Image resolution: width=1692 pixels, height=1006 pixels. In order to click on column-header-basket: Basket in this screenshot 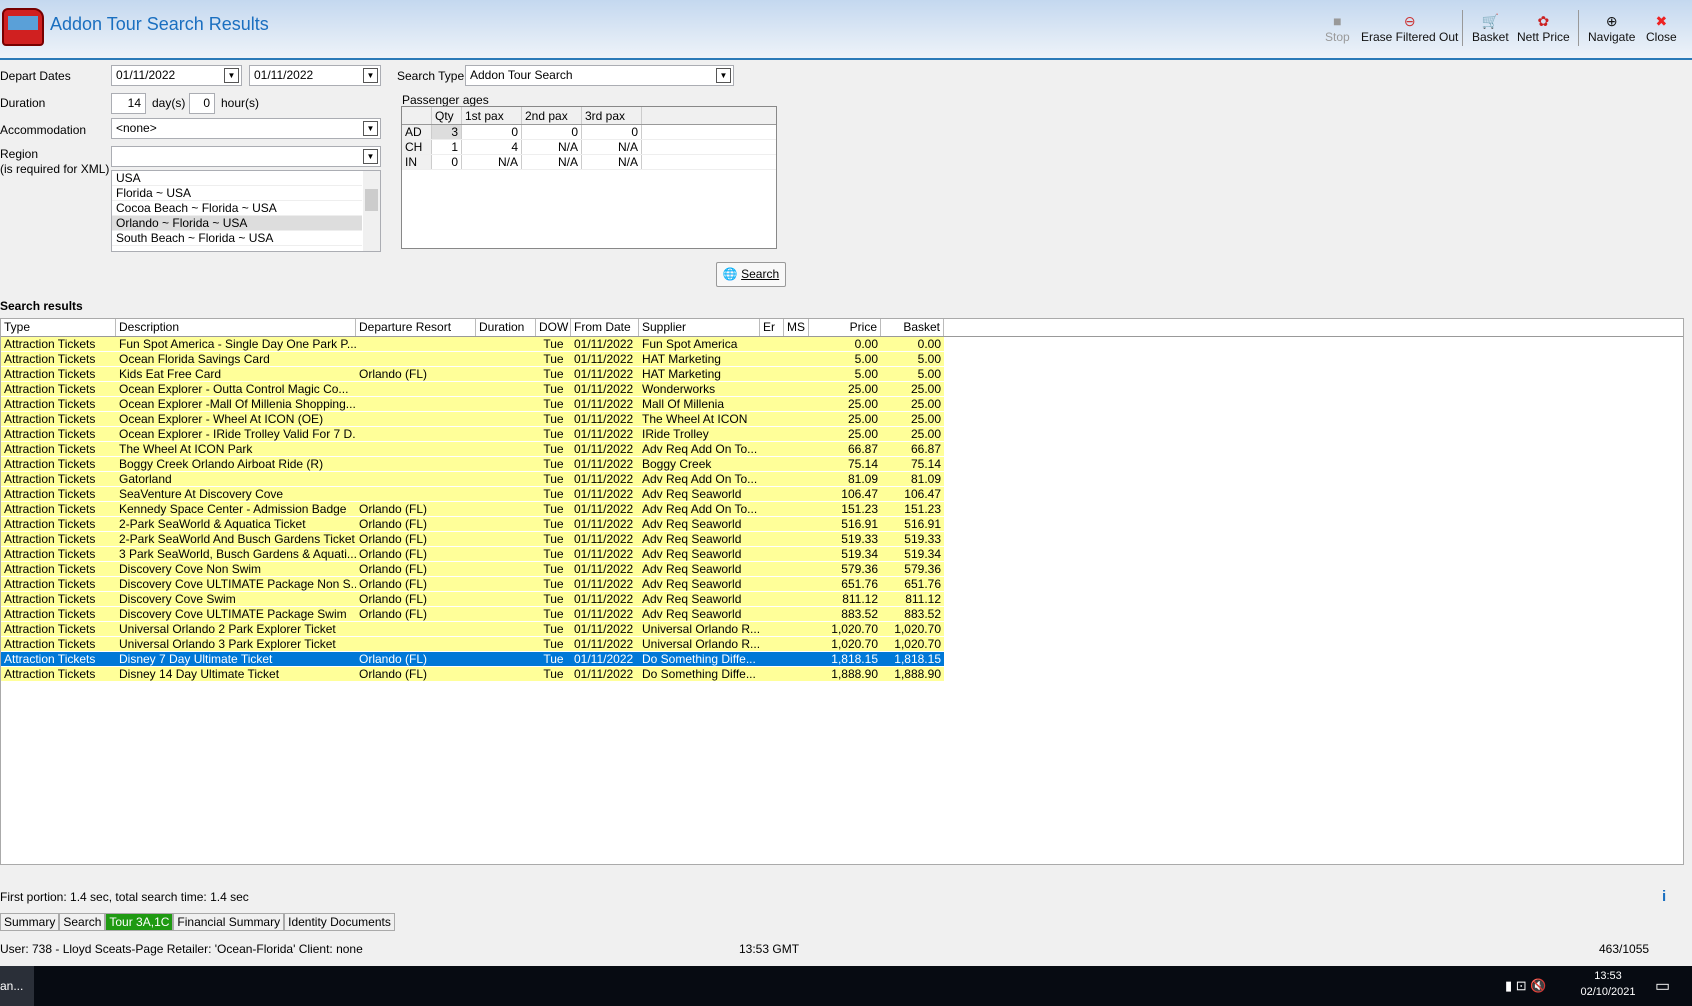, I will do `click(912, 327)`.